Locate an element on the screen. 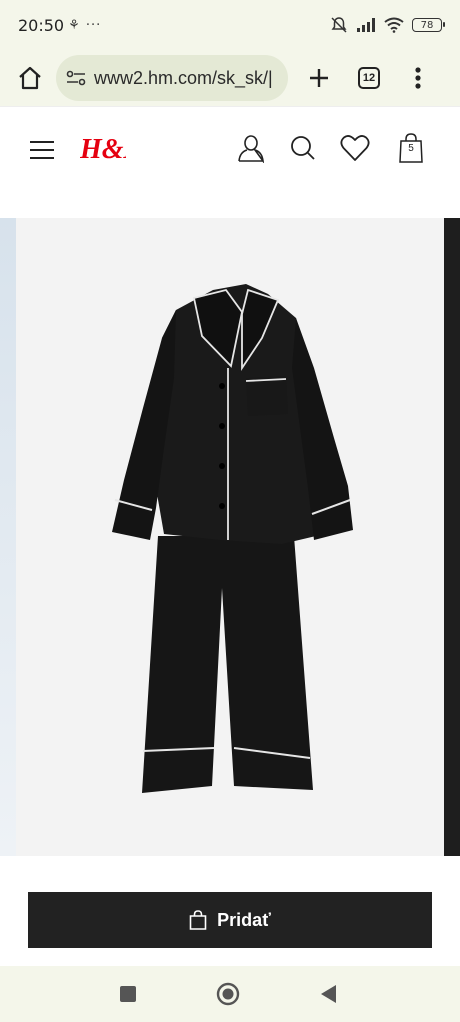 The image size is (460, 1022). heart-icon is located at coordinates (355, 148).